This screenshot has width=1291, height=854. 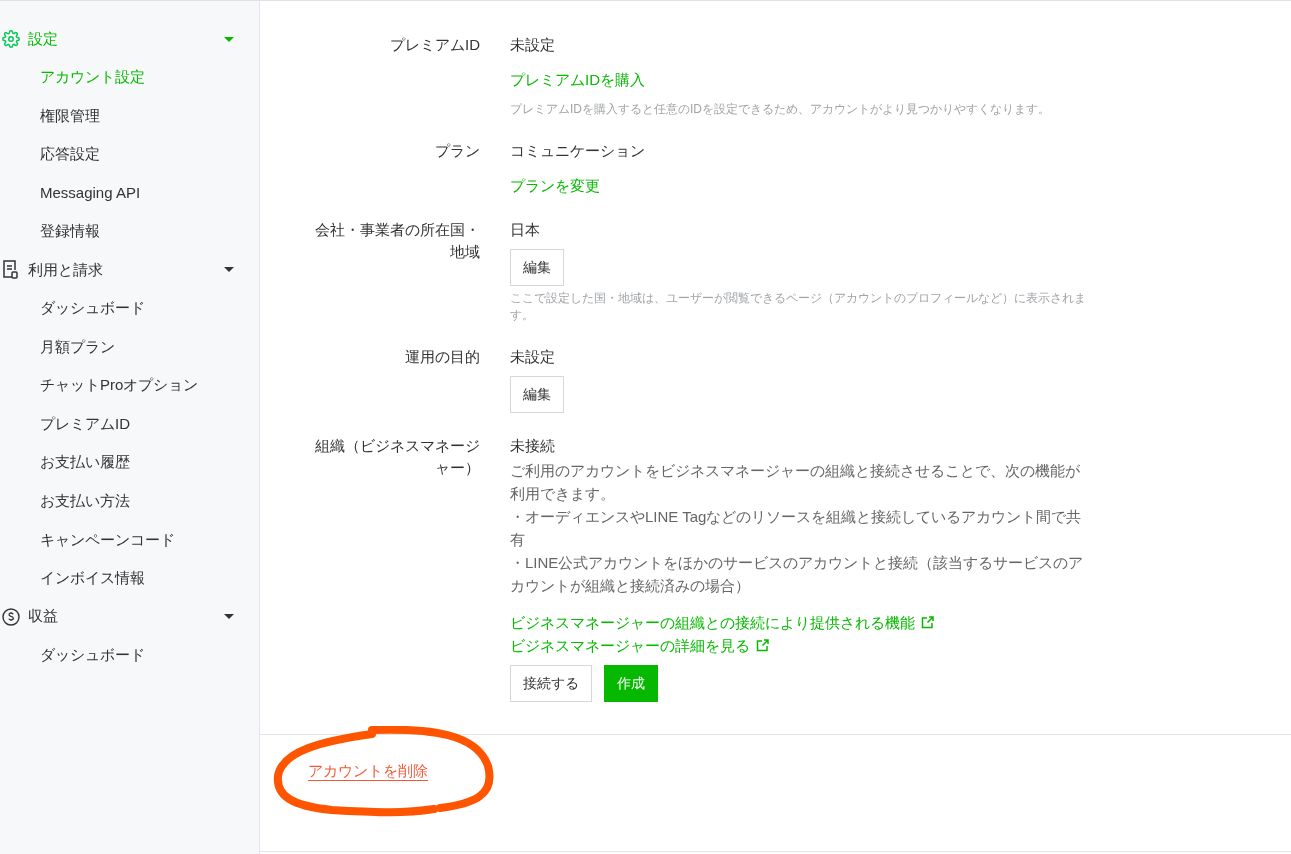 What do you see at coordinates (551, 683) in the screenshot?
I see `secondary-button: 接続する` at bounding box center [551, 683].